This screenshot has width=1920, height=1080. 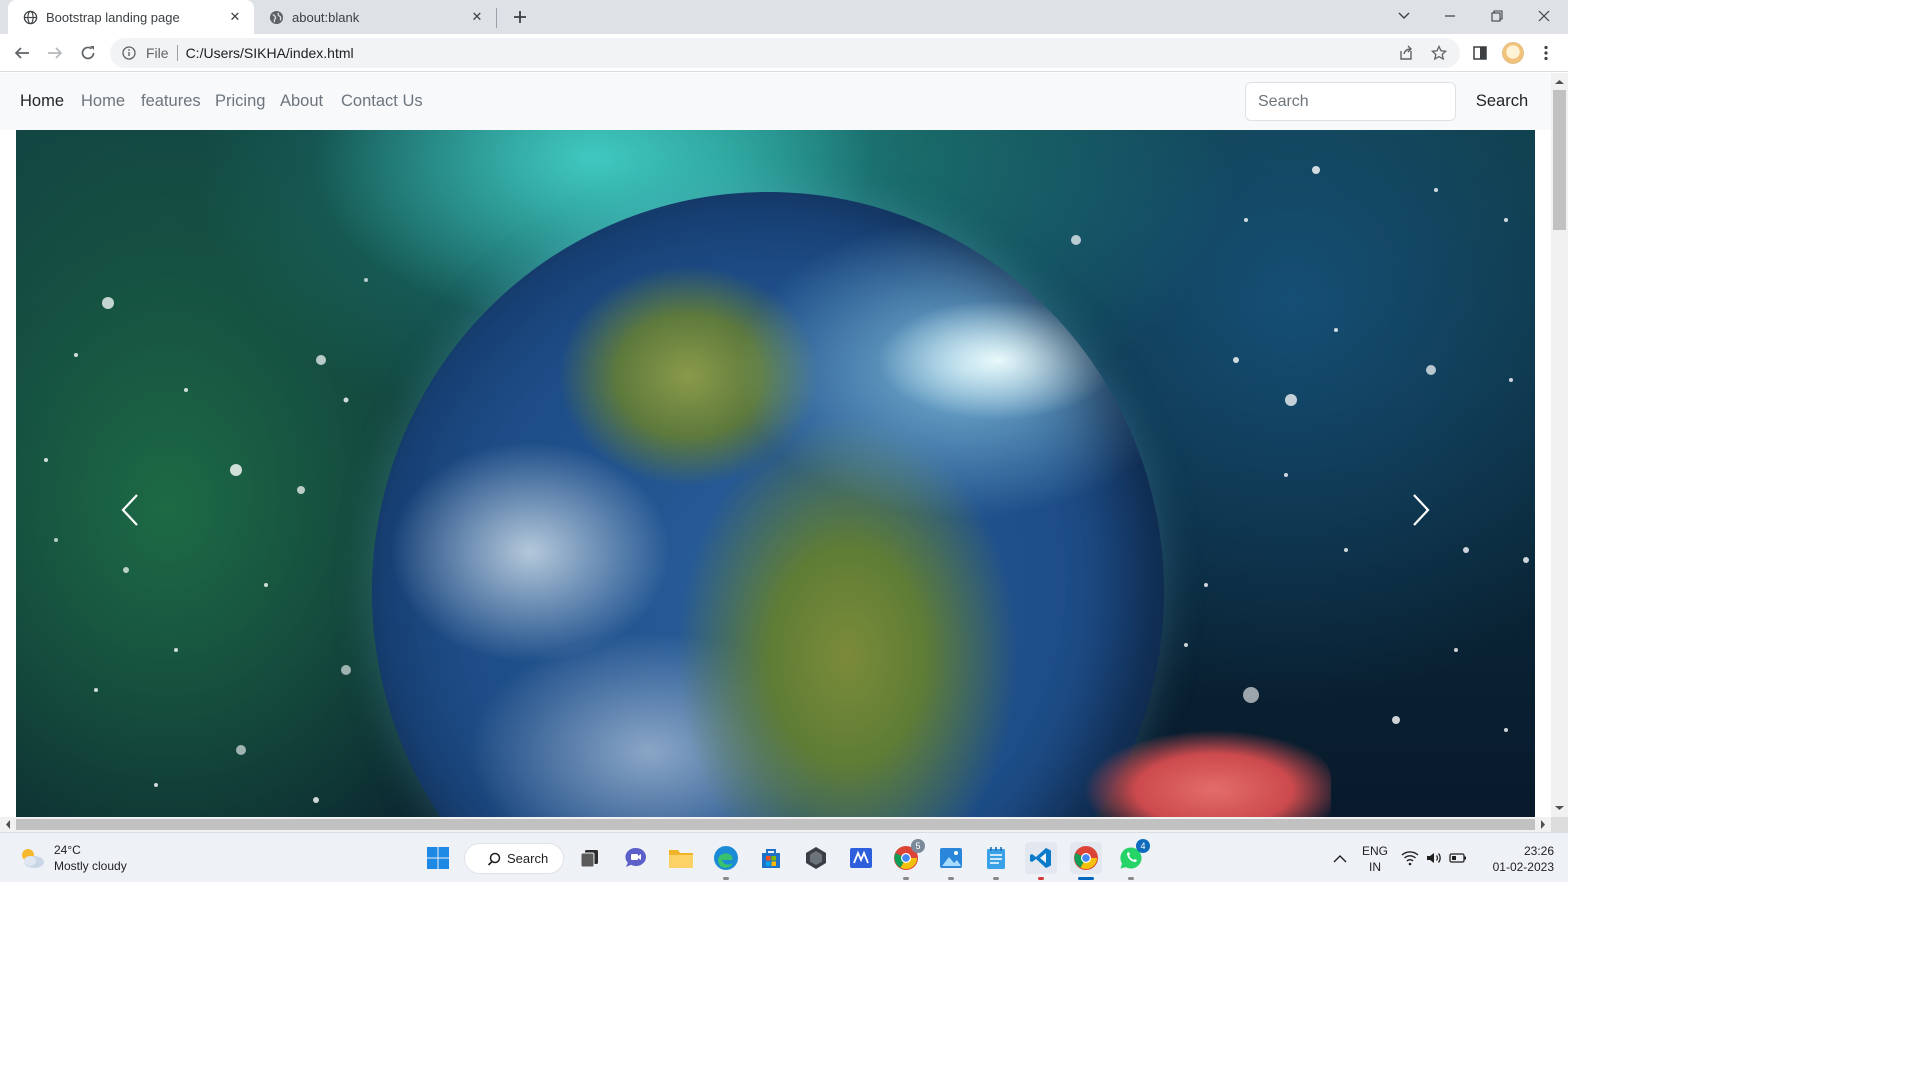 What do you see at coordinates (951, 858) in the screenshot?
I see `photos-icon` at bounding box center [951, 858].